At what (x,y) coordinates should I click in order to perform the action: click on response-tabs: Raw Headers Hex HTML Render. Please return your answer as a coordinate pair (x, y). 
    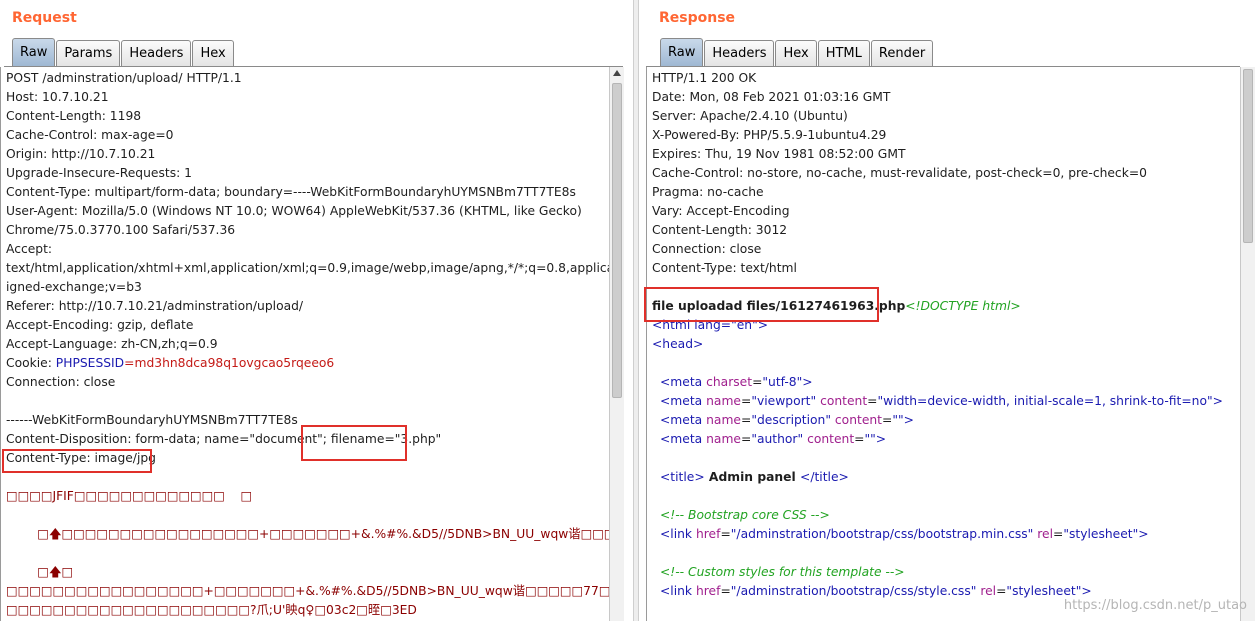
    Looking at the image, I should click on (797, 52).